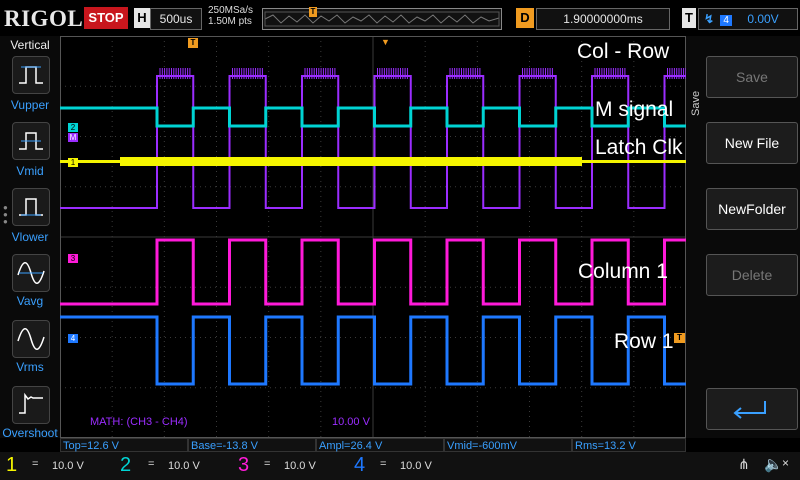 The height and width of the screenshot is (480, 800). Describe the element at coordinates (193, 43) in the screenshot. I see `trigger-time-marker: T` at that location.